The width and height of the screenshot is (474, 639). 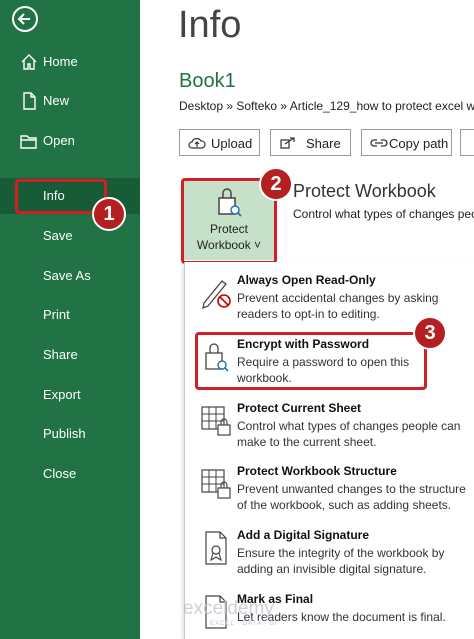 I want to click on pencil-blocked-icon, so click(x=216, y=295).